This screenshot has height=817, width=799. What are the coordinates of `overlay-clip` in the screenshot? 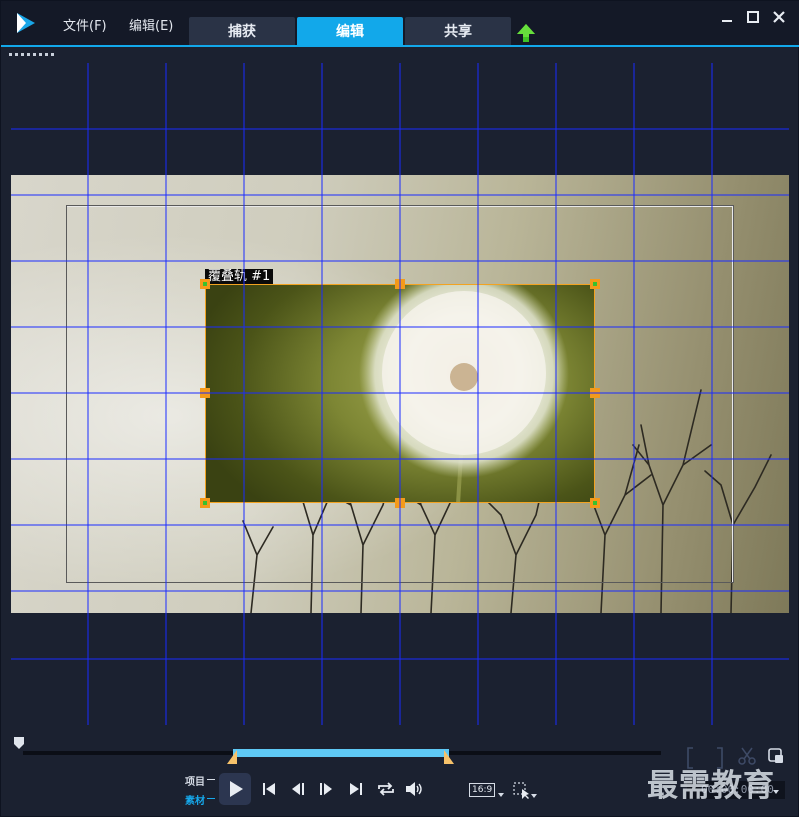 It's located at (400, 393).